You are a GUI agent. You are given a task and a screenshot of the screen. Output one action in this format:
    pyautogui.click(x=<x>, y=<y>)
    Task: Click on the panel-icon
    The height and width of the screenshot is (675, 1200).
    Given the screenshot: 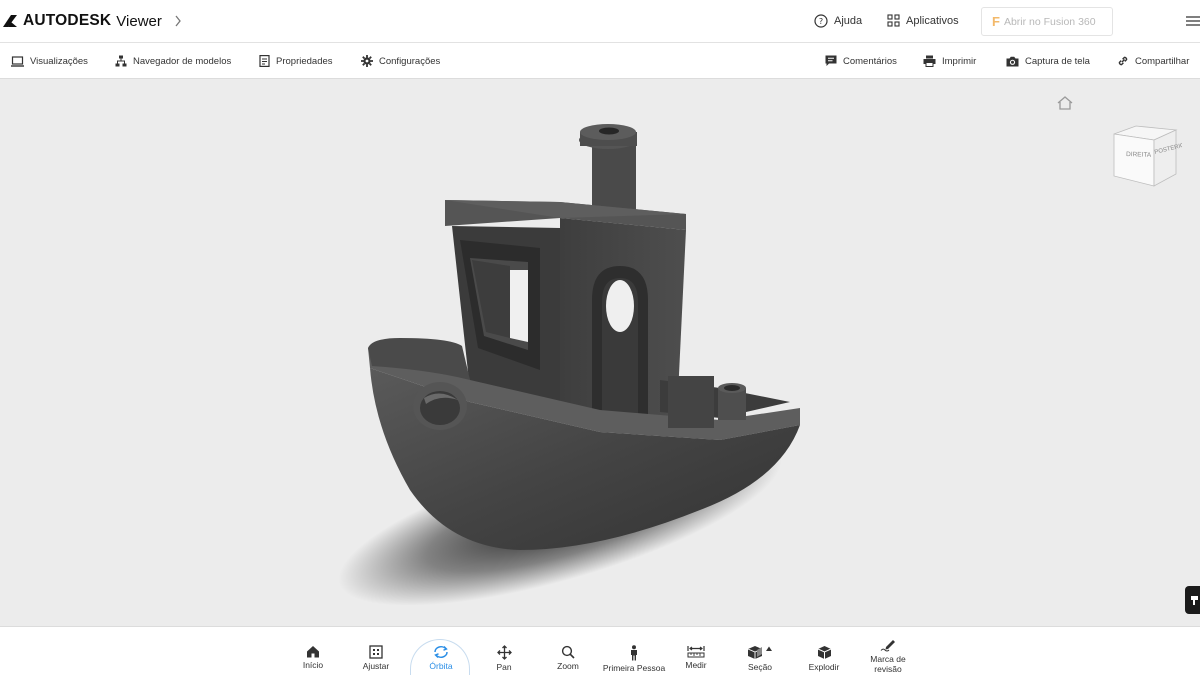 What is the action you would take?
    pyautogui.click(x=1194, y=600)
    